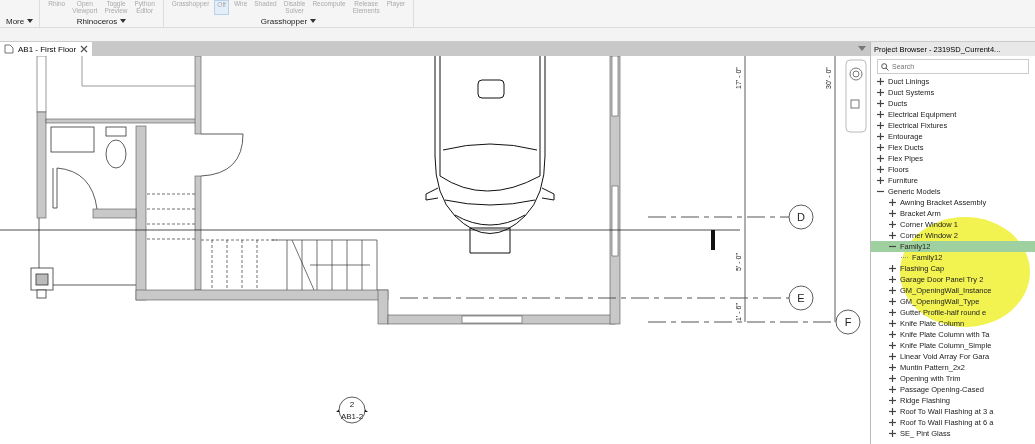  I want to click on sheet-number: AB1-2, so click(352, 416).